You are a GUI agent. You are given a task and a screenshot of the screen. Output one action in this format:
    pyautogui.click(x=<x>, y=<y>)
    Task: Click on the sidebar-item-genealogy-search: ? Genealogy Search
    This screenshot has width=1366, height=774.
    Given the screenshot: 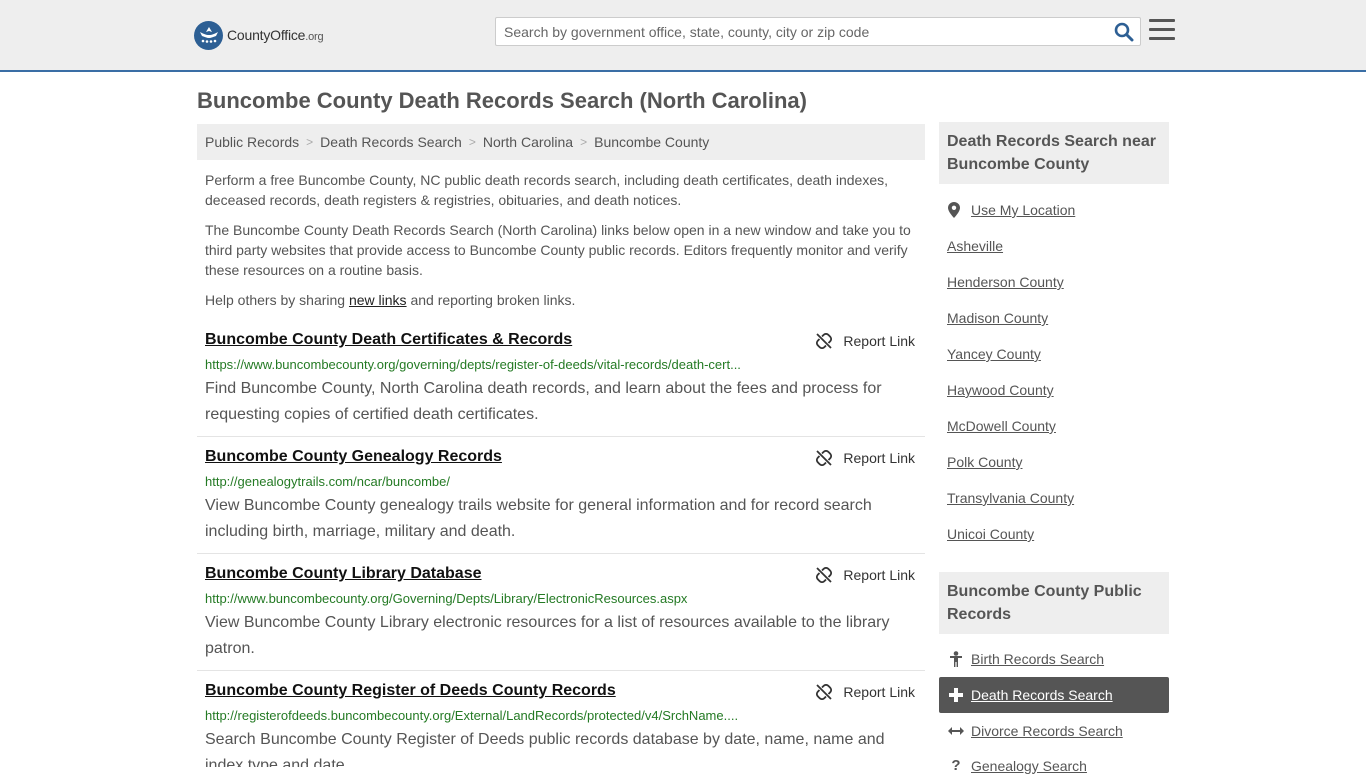 What is the action you would take?
    pyautogui.click(x=1017, y=765)
    